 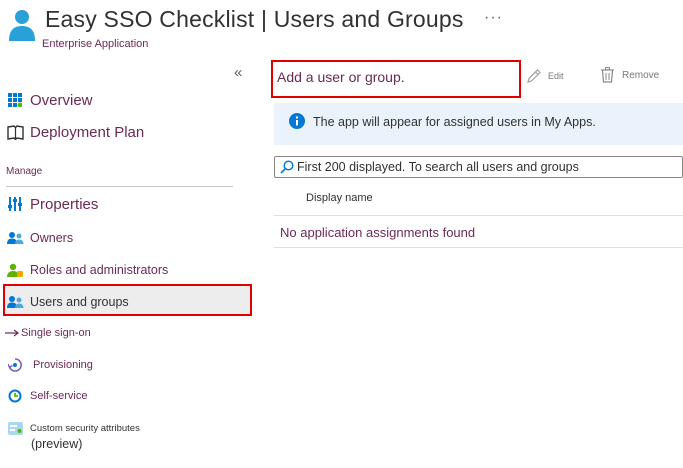 I want to click on table-header-divider, so click(x=478, y=215).